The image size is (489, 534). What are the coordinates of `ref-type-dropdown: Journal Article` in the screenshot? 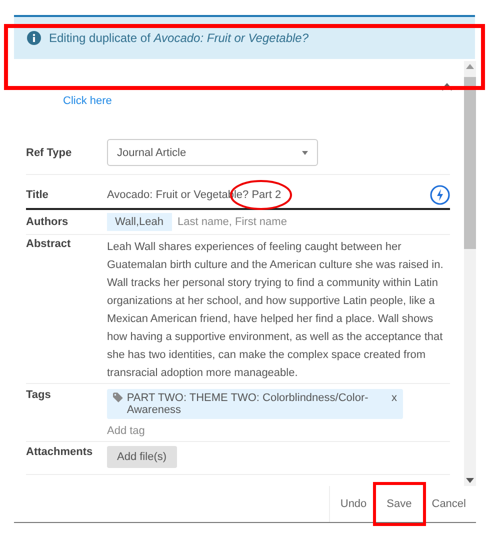 It's located at (212, 152).